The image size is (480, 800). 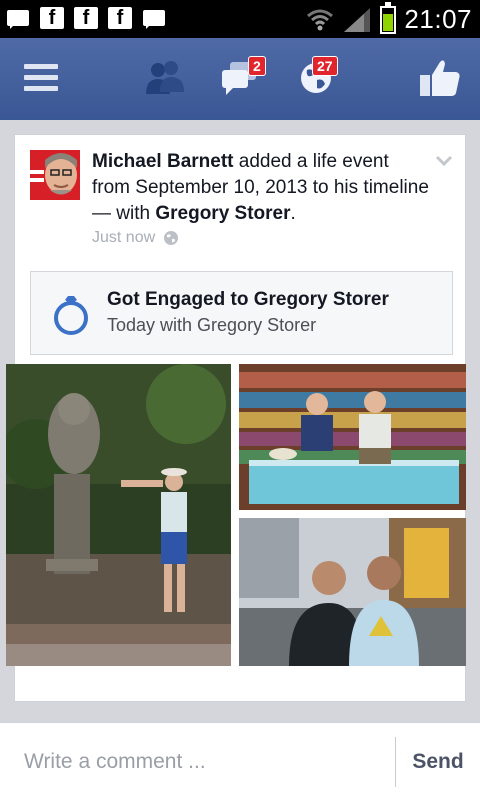 What do you see at coordinates (352, 592) in the screenshot?
I see `photo-street-selfie` at bounding box center [352, 592].